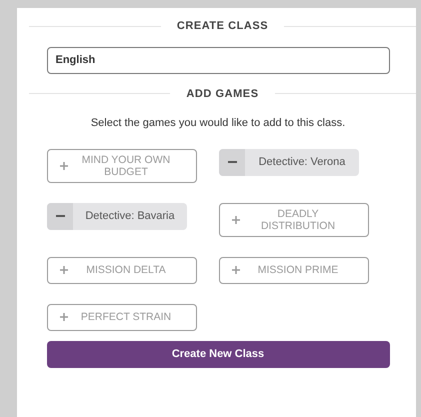 Image resolution: width=421 pixels, height=417 pixels. I want to click on game-toggle: MIND YOUR OWN BUDGET, so click(122, 165).